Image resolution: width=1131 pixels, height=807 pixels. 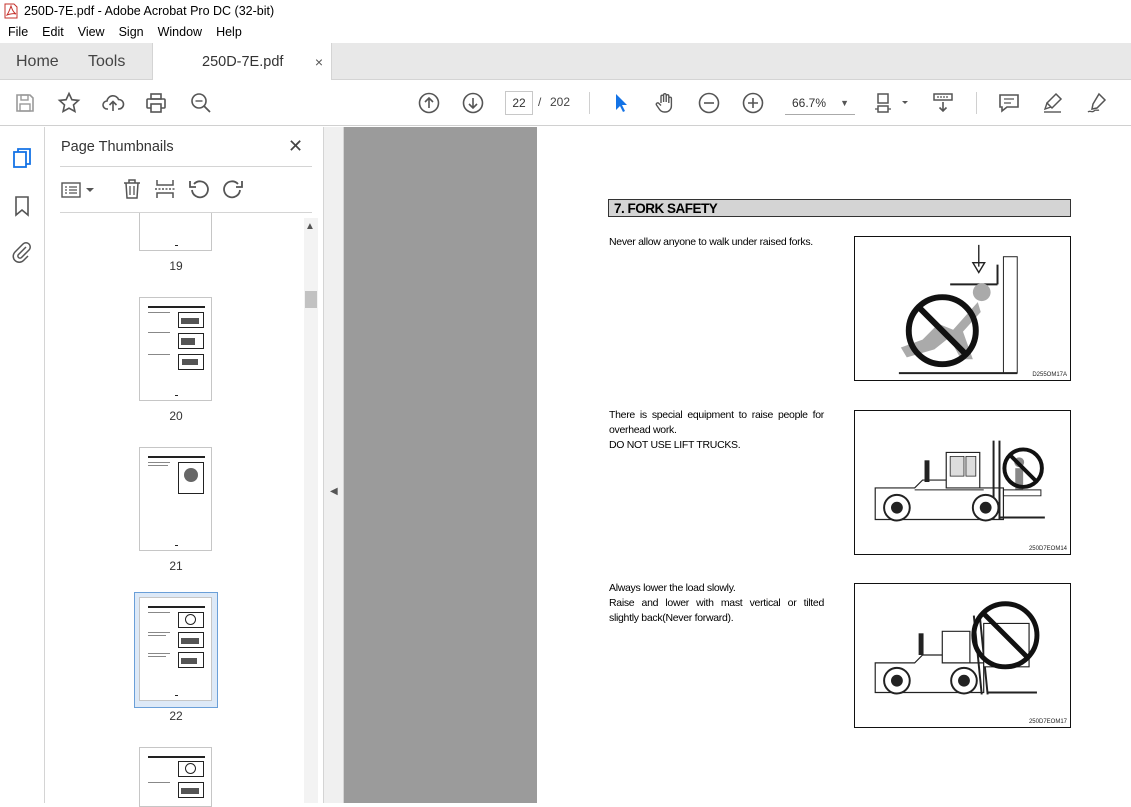 What do you see at coordinates (319, 62) in the screenshot?
I see `close-tab-icon: ×` at bounding box center [319, 62].